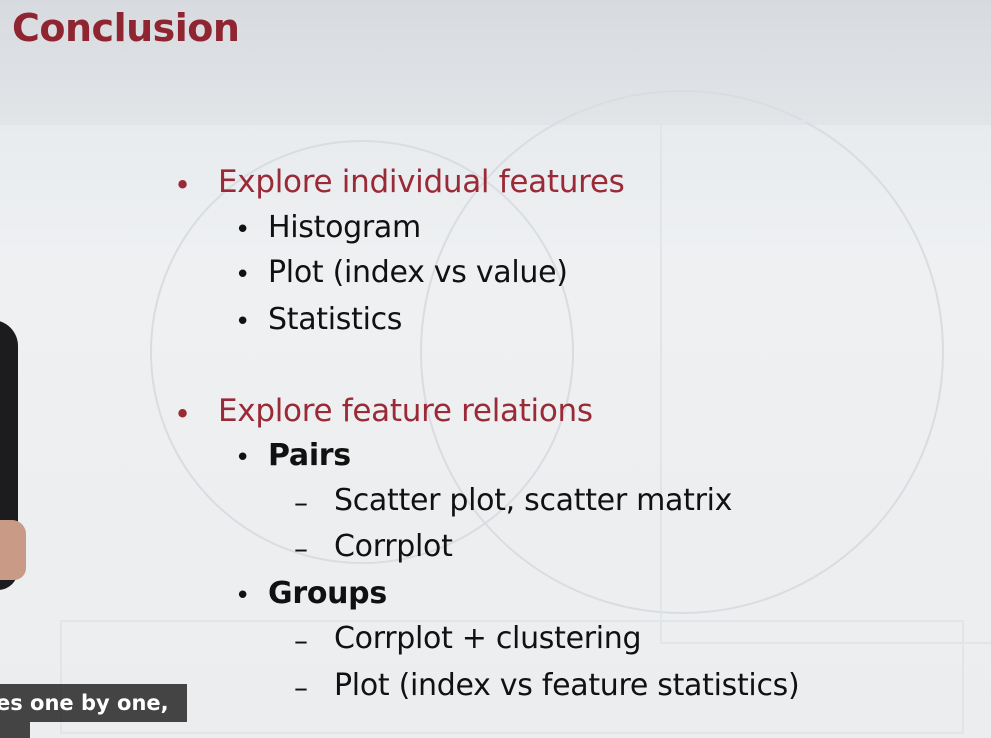 The width and height of the screenshot is (991, 738). What do you see at coordinates (309, 455) in the screenshot?
I see `group-heading: Pairs` at bounding box center [309, 455].